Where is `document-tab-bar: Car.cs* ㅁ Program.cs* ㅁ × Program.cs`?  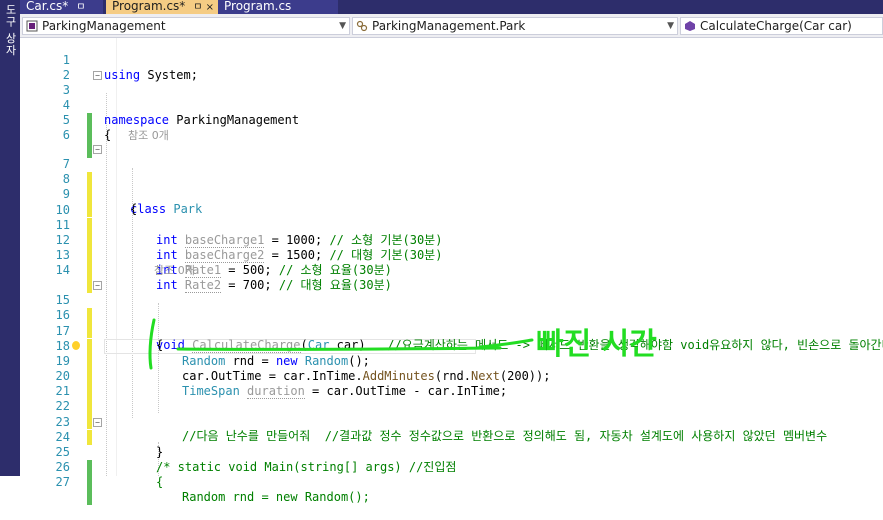
document-tab-bar: Car.cs* ㅁ Program.cs* ㅁ × Program.cs is located at coordinates (451, 7).